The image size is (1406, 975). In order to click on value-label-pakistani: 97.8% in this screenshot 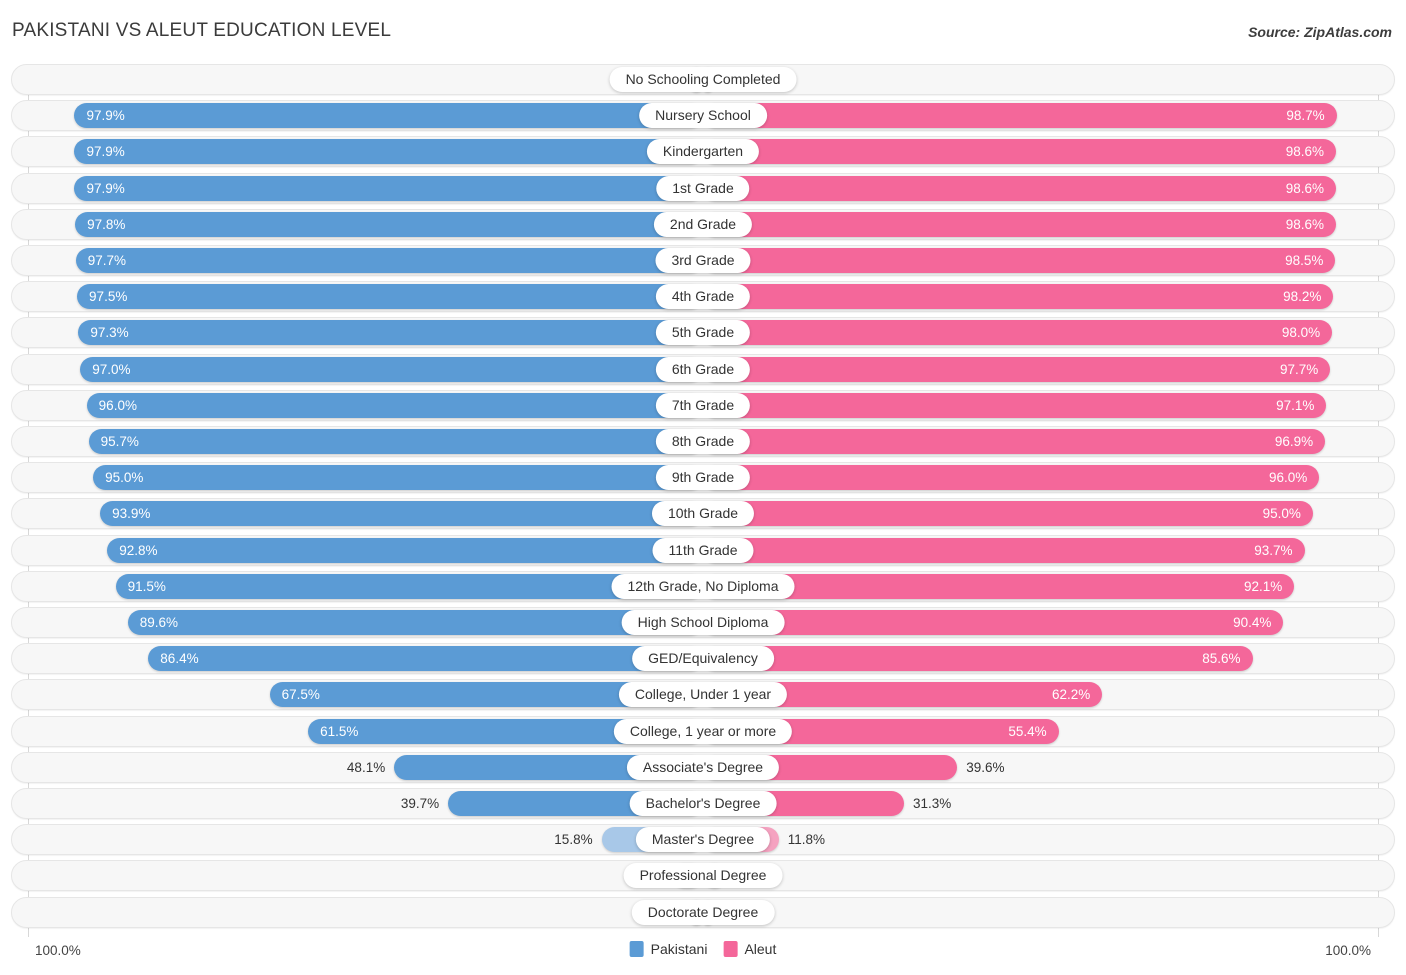, I will do `click(106, 224)`.